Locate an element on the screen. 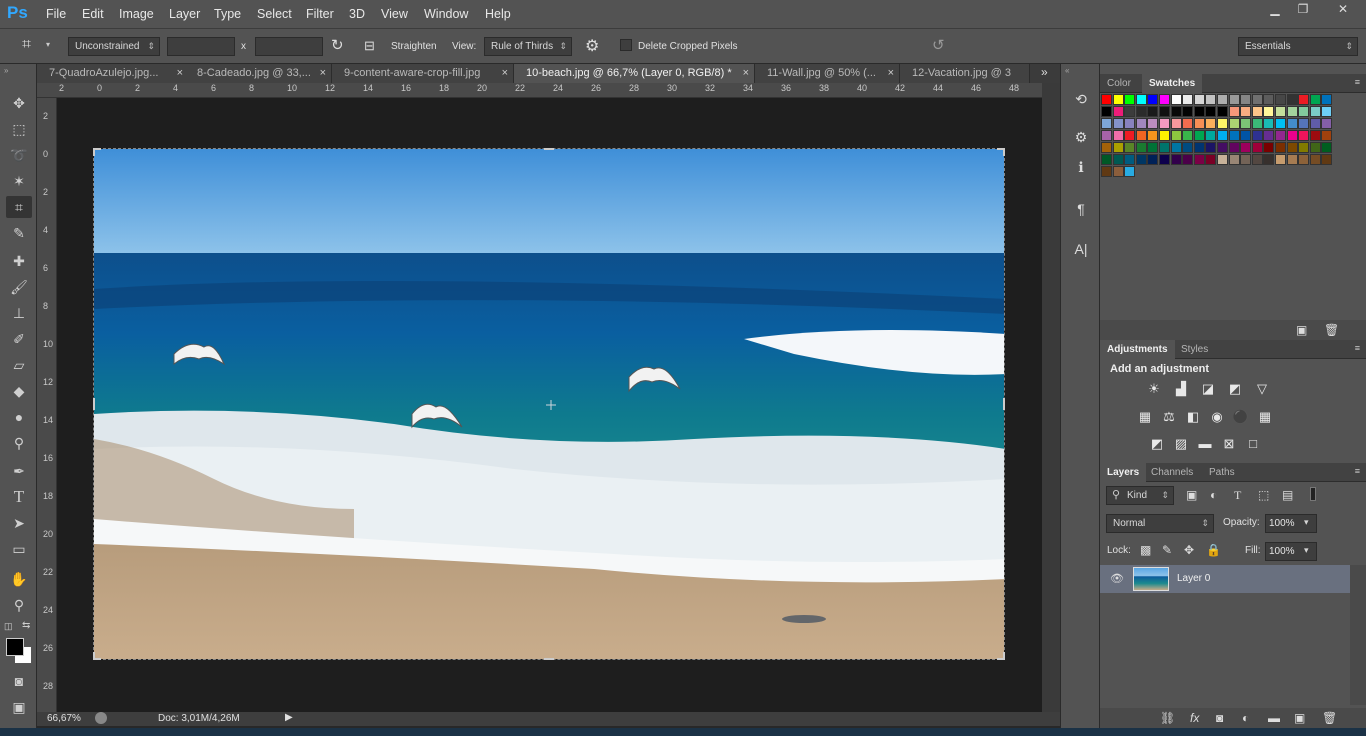 The image size is (1366, 736). delete-layer-icon: 🗑 is located at coordinates (1329, 718).